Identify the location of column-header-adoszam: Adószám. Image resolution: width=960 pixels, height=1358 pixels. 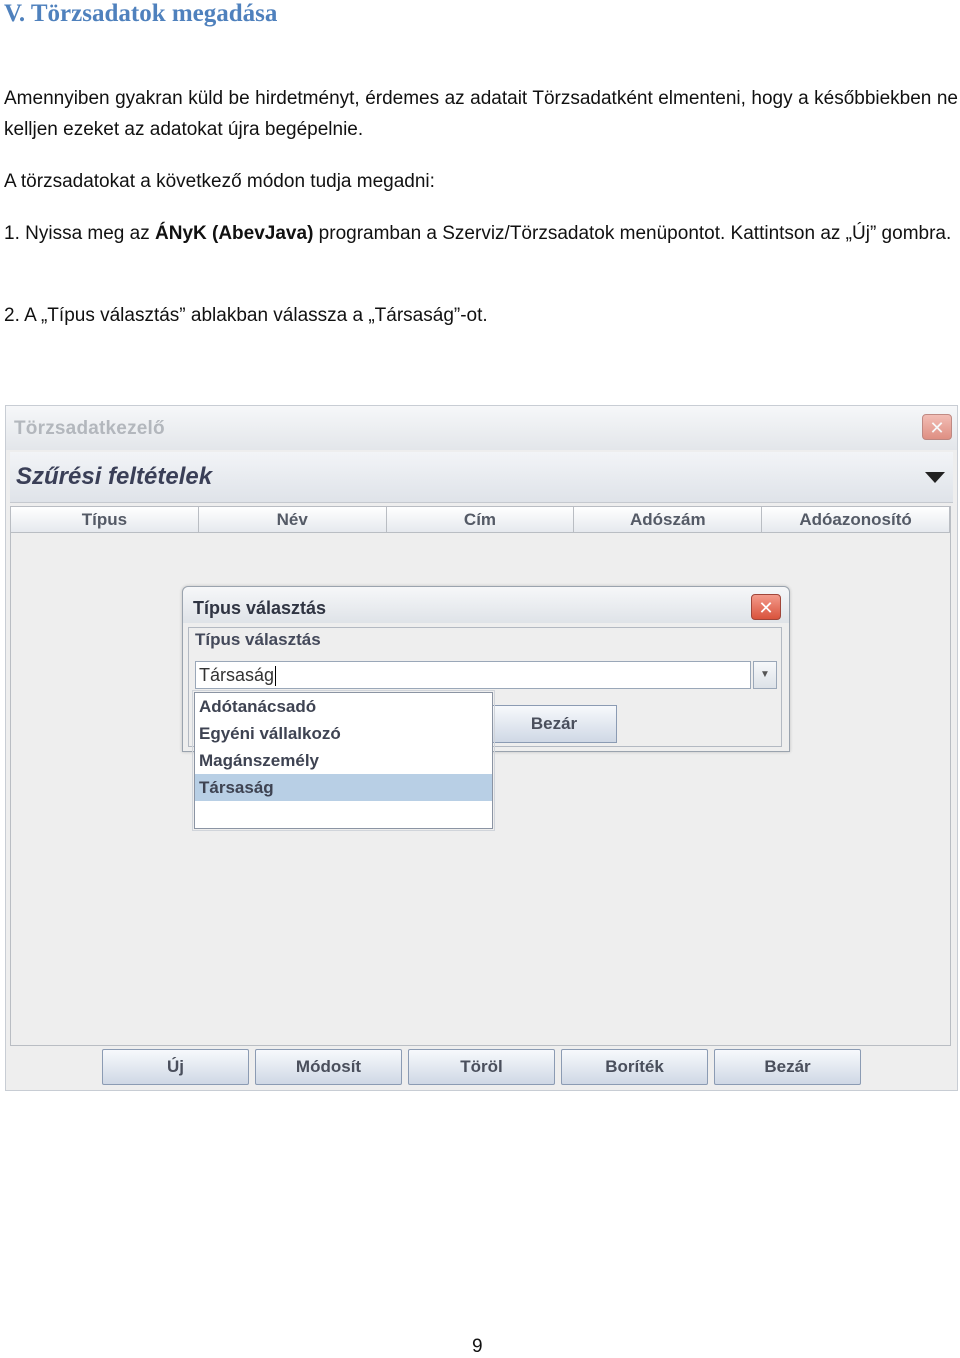
(668, 520).